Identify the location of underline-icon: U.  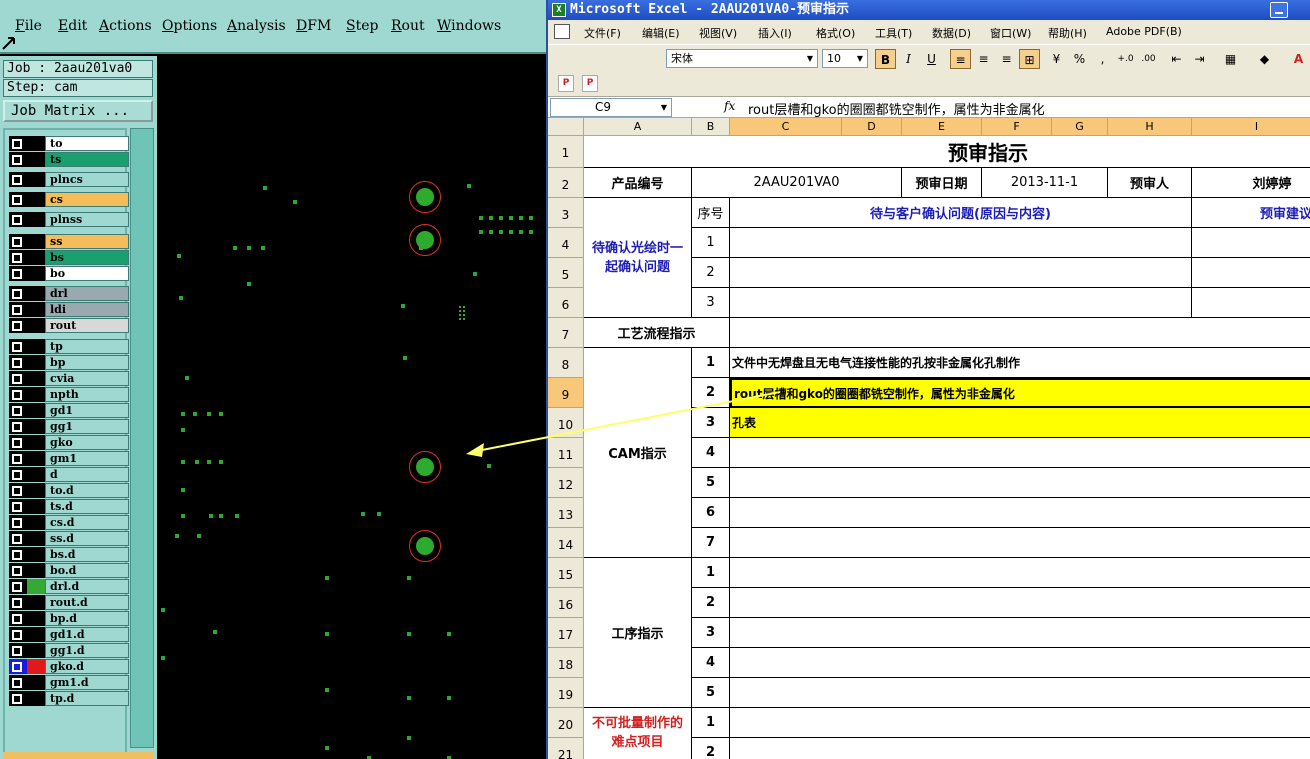
(931, 59).